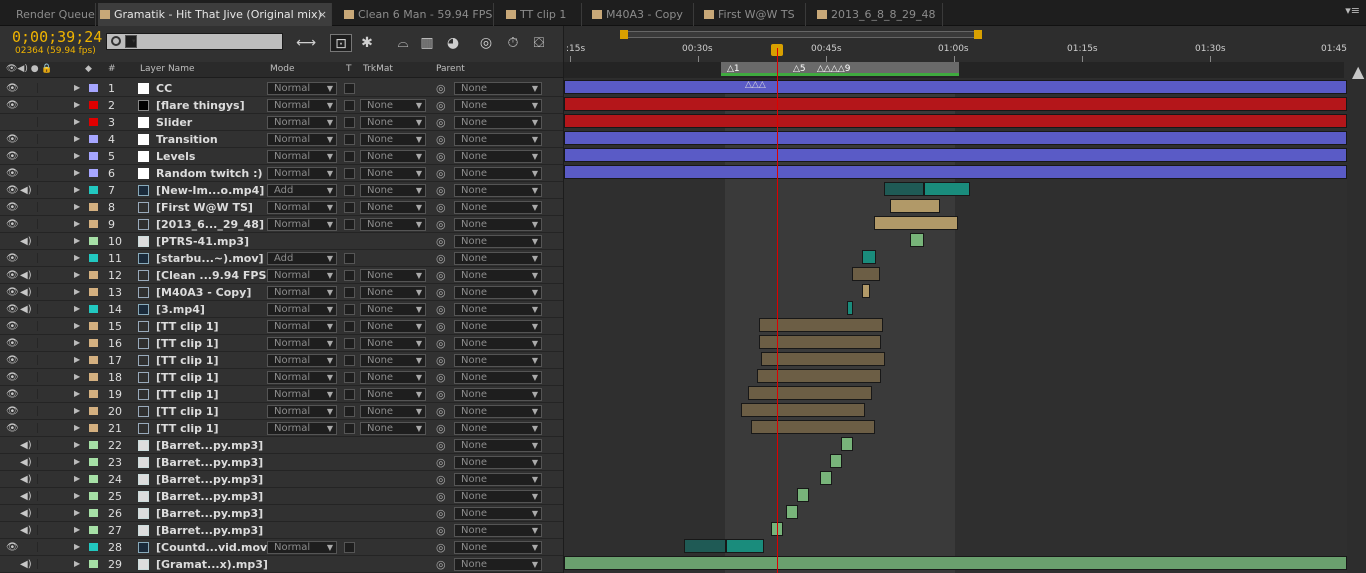  What do you see at coordinates (543, 14) in the screenshot?
I see `tab-tt-clip-1: TT clip 1` at bounding box center [543, 14].